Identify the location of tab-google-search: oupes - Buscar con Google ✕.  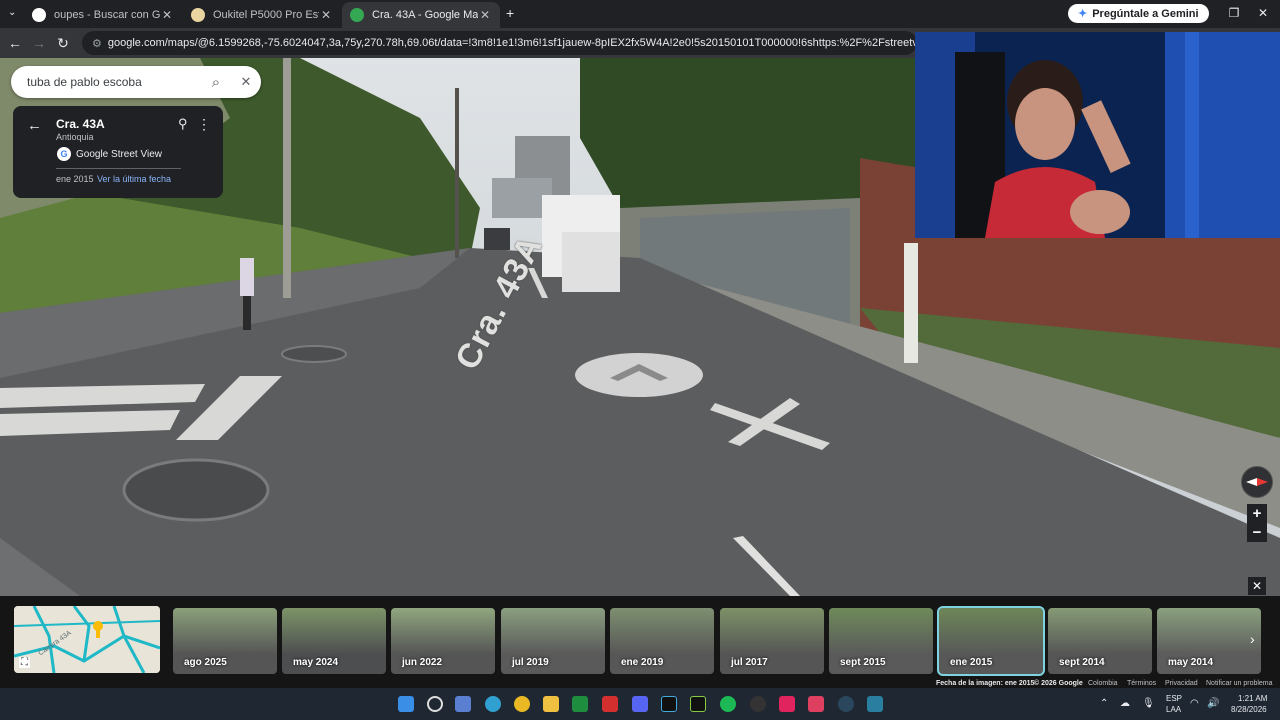
(103, 15).